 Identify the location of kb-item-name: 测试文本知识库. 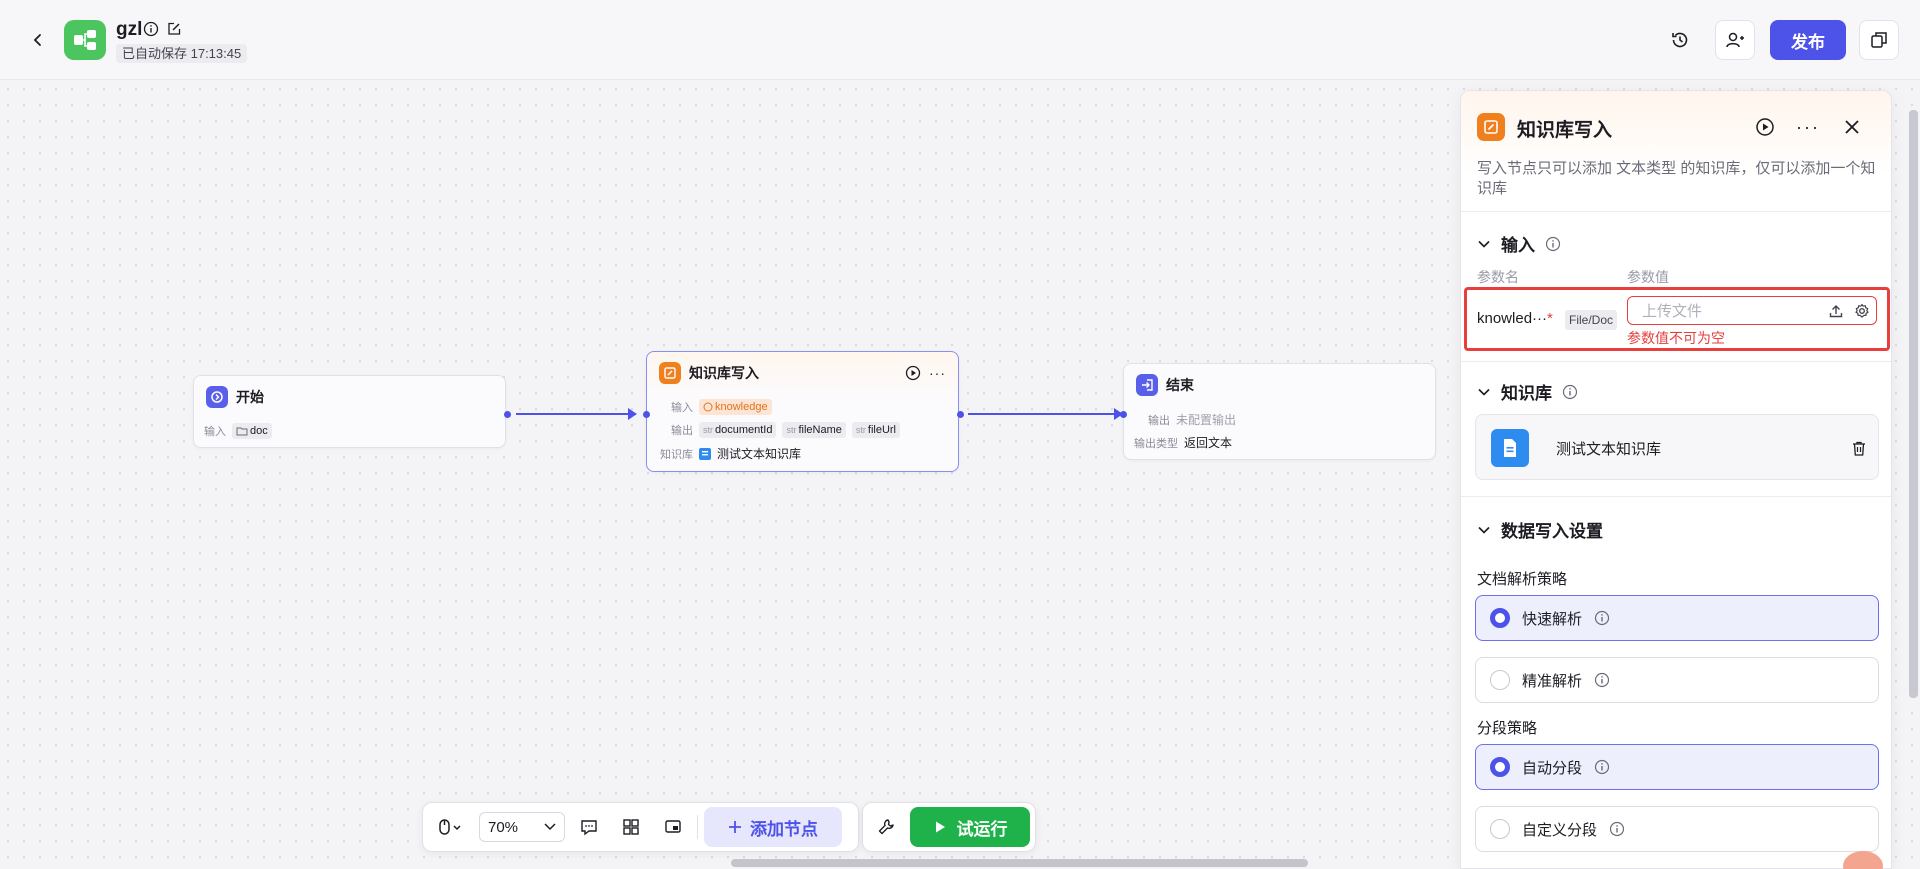
(1609, 449).